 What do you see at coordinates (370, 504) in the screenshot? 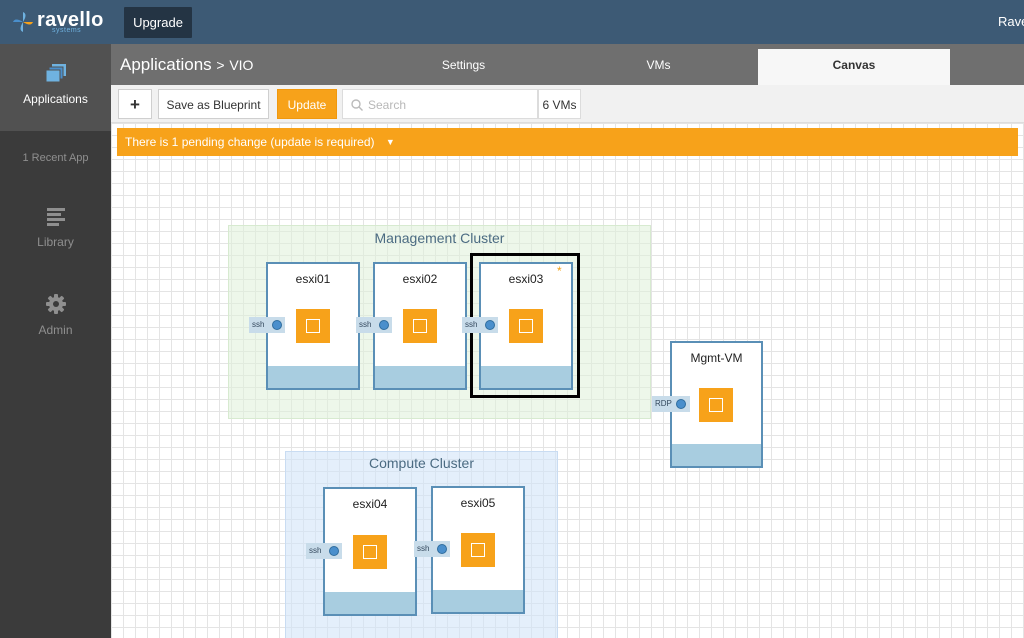
I see `vm-name: esxi04` at bounding box center [370, 504].